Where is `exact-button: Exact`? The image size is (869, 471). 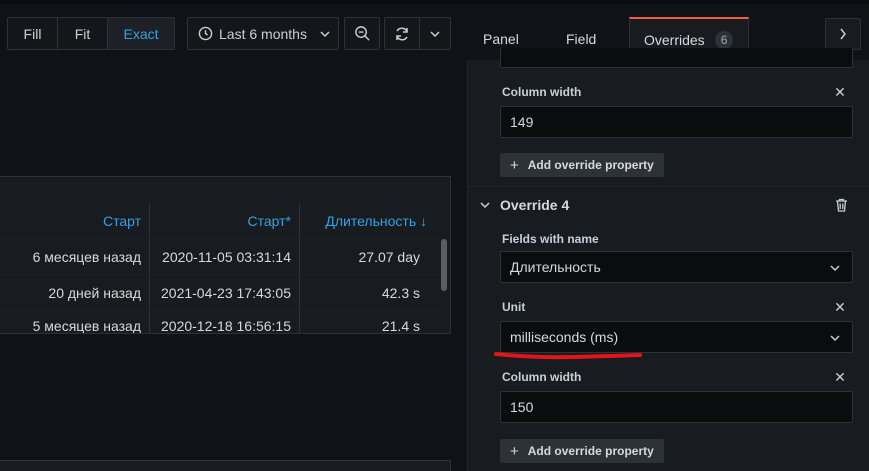
exact-button: Exact is located at coordinates (141, 33).